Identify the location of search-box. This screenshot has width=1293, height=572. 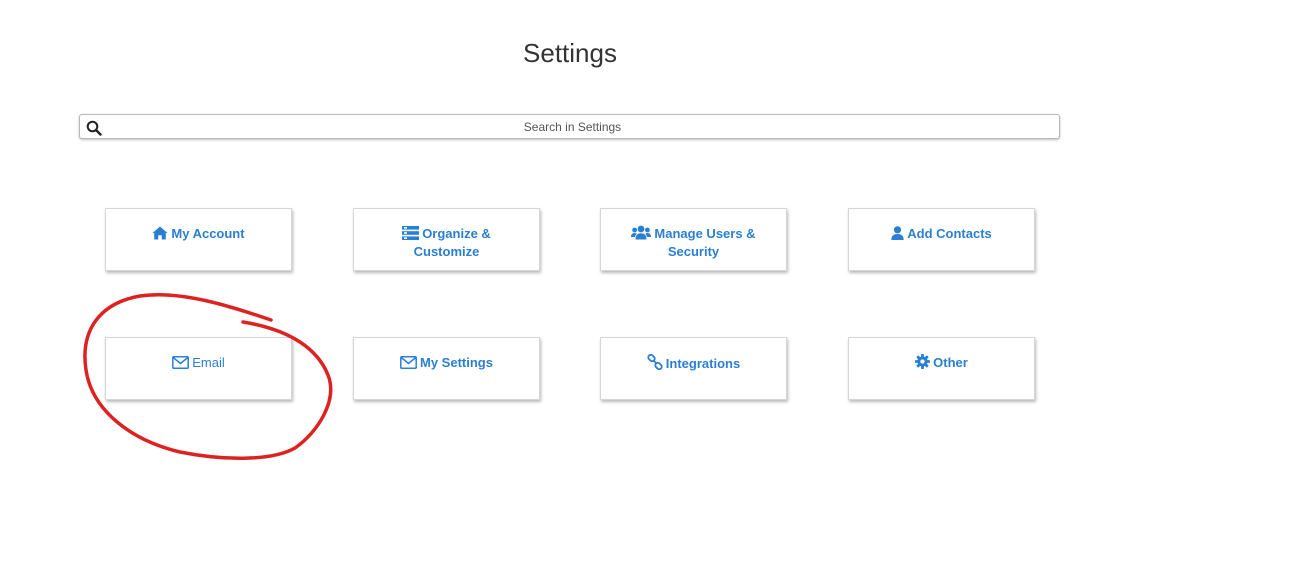
(569, 126).